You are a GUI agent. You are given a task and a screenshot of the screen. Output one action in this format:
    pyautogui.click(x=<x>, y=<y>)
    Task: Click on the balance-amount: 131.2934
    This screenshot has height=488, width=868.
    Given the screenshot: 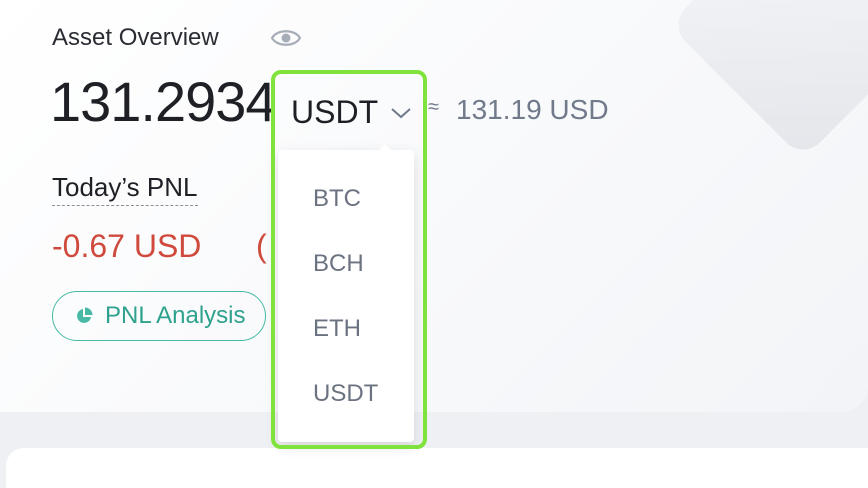 What is the action you would take?
    pyautogui.click(x=163, y=101)
    